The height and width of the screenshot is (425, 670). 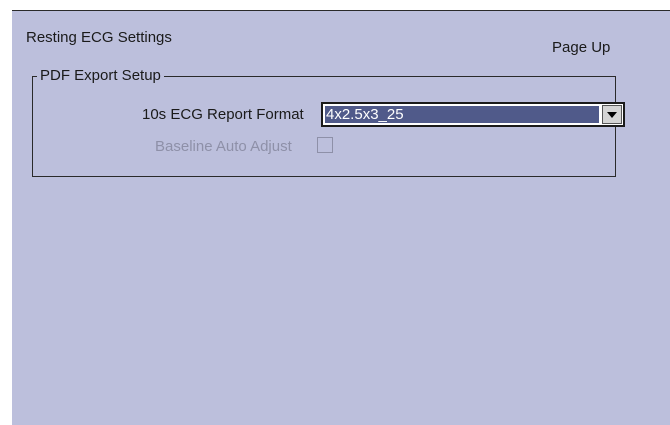 What do you see at coordinates (325, 145) in the screenshot?
I see `baseline-auto-adjust-checkbox` at bounding box center [325, 145].